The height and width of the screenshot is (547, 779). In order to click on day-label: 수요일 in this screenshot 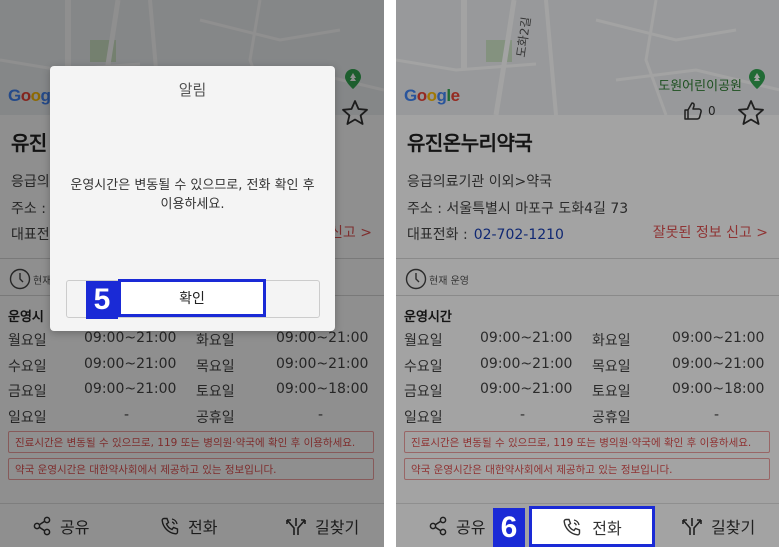, I will do `click(423, 366)`.